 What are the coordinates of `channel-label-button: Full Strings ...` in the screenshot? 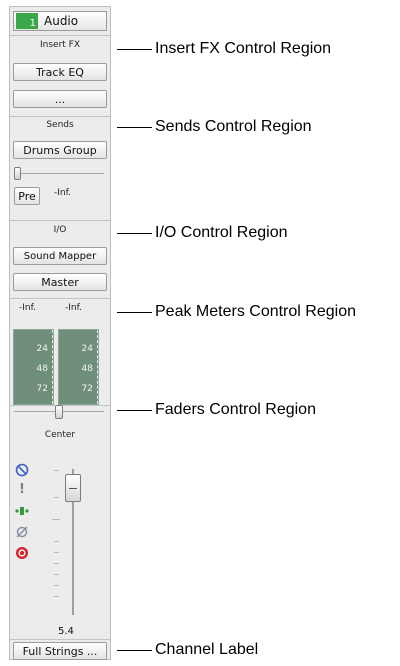 It's located at (60, 651).